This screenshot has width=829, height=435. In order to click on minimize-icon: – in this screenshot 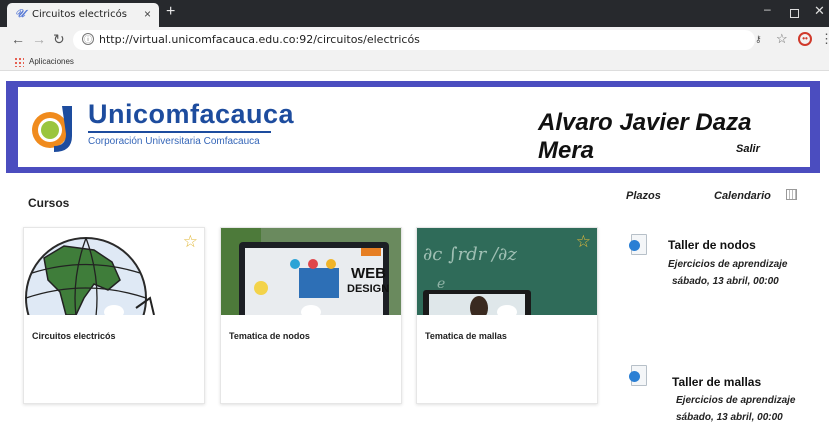, I will do `click(767, 9)`.